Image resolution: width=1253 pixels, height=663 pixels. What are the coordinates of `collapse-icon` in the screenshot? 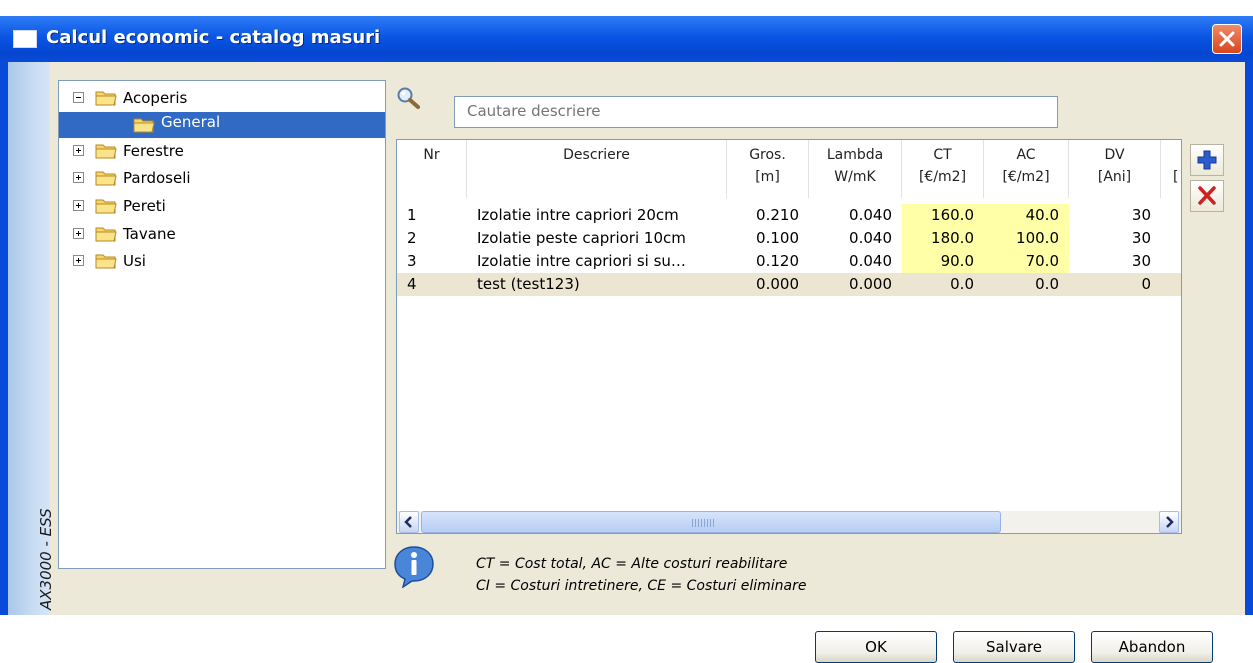 It's located at (78, 97).